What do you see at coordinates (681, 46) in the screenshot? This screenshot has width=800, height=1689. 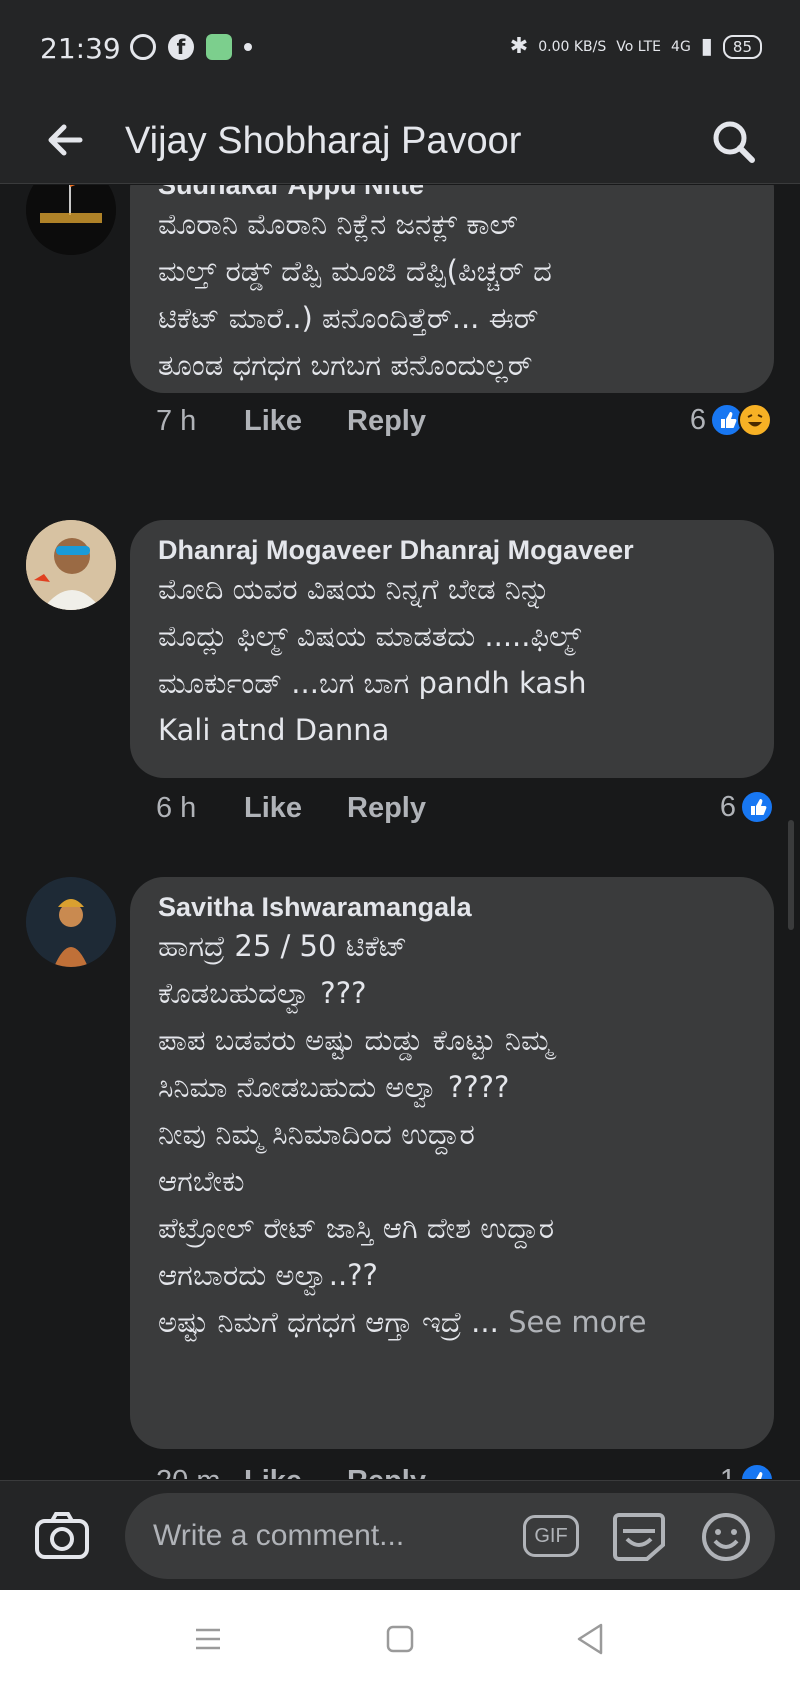 I see `signal-indicator: 4G` at bounding box center [681, 46].